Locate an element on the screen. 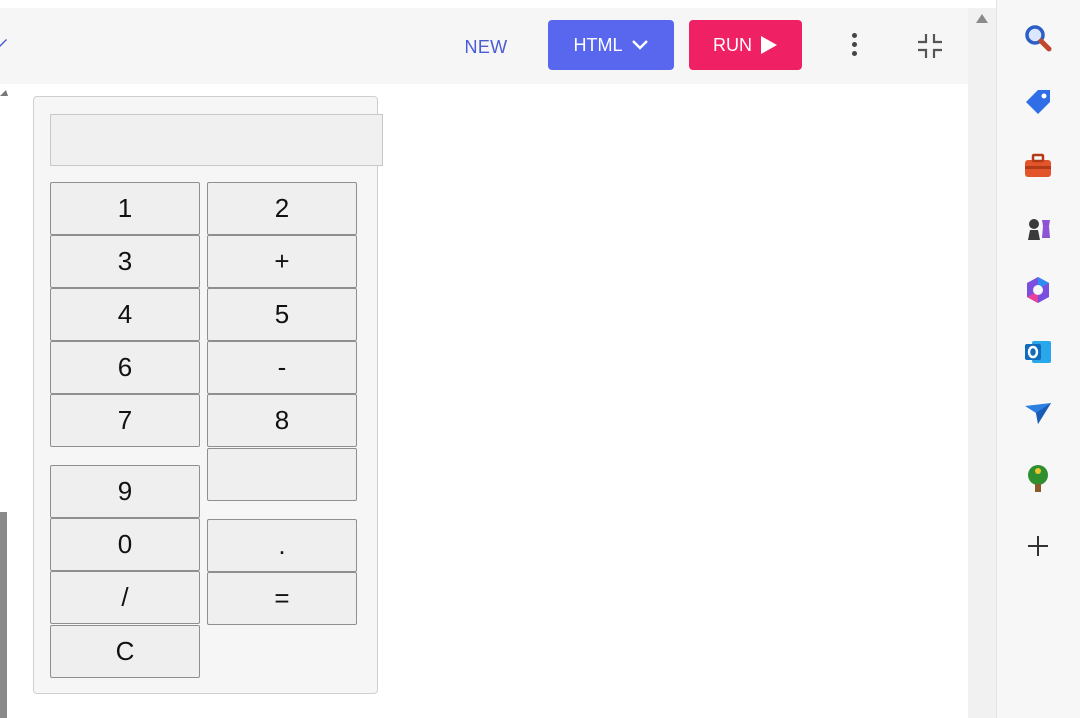 Image resolution: width=1080 pixels, height=718 pixels. key-clear: C is located at coordinates (125, 651).